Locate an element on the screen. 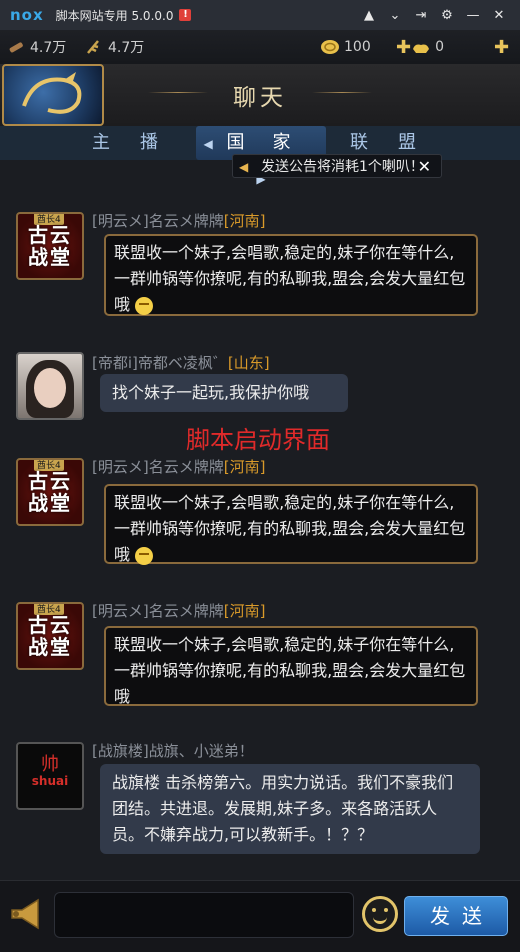 The image size is (520, 952). chat-input is located at coordinates (204, 915).